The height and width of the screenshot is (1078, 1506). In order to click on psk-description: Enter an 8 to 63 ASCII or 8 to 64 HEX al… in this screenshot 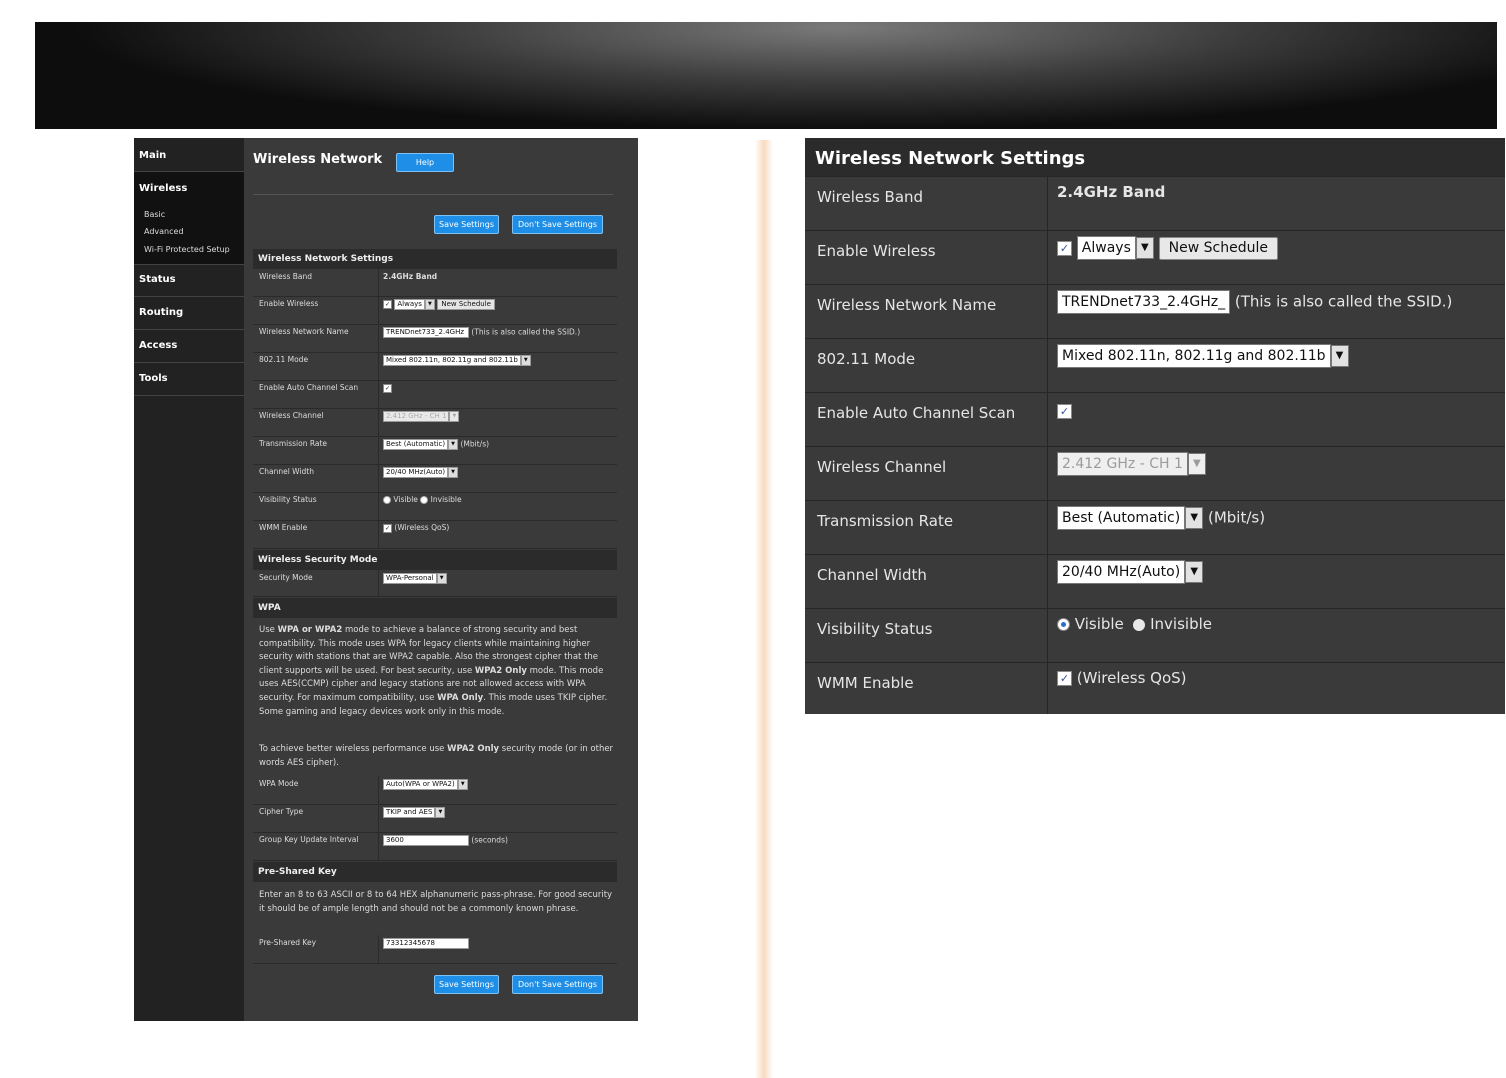, I will do `click(436, 902)`.